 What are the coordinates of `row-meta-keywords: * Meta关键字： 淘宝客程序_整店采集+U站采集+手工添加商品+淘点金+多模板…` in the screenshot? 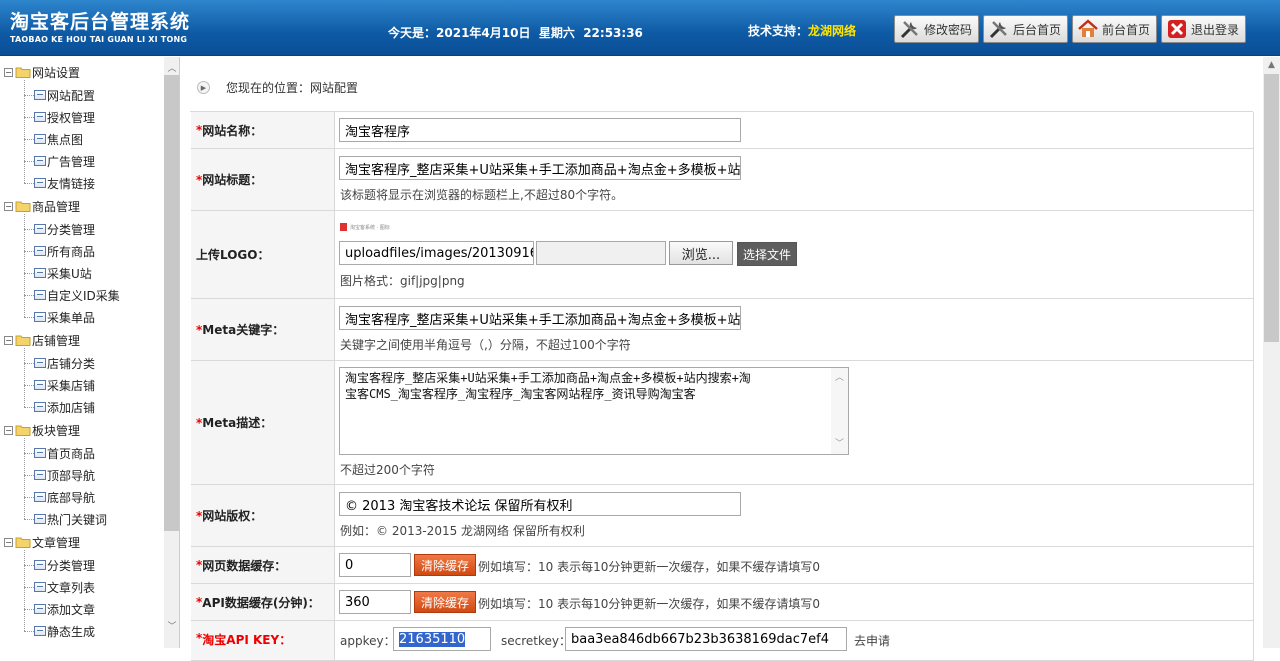 It's located at (722, 330).